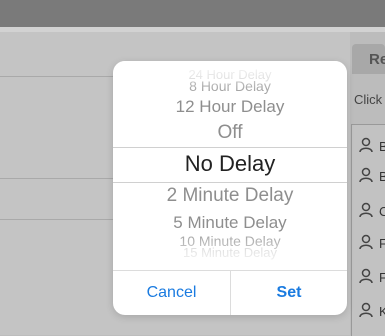 The width and height of the screenshot is (385, 336). Describe the element at coordinates (230, 87) in the screenshot. I see `picker-option: 8 Hour Delay` at that location.